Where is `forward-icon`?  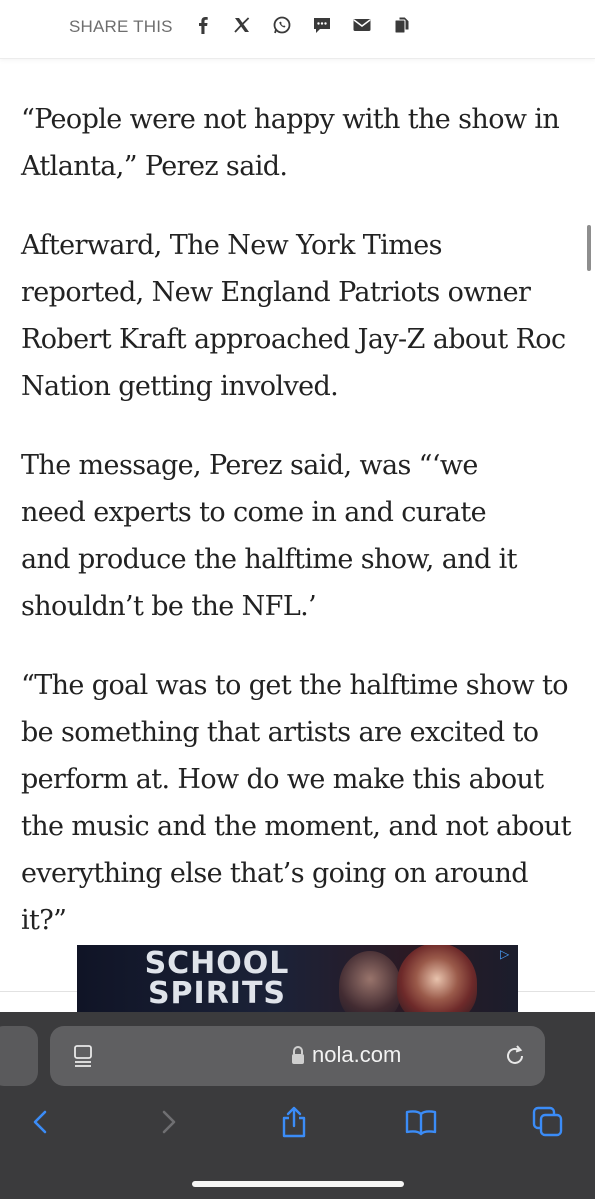
forward-icon is located at coordinates (168, 1122).